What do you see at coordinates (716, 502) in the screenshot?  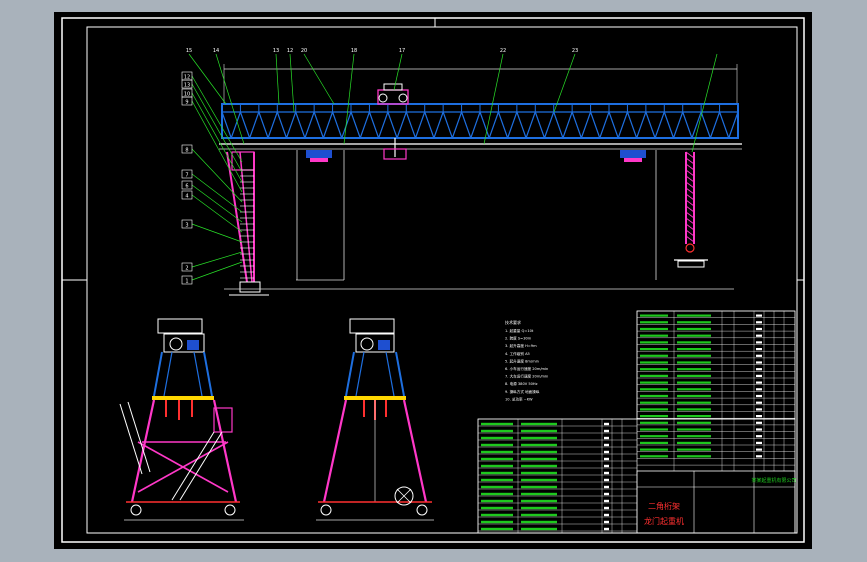 I see `title-block: 二角桁架 龙门起重机 某某起重机有限公司` at bounding box center [716, 502].